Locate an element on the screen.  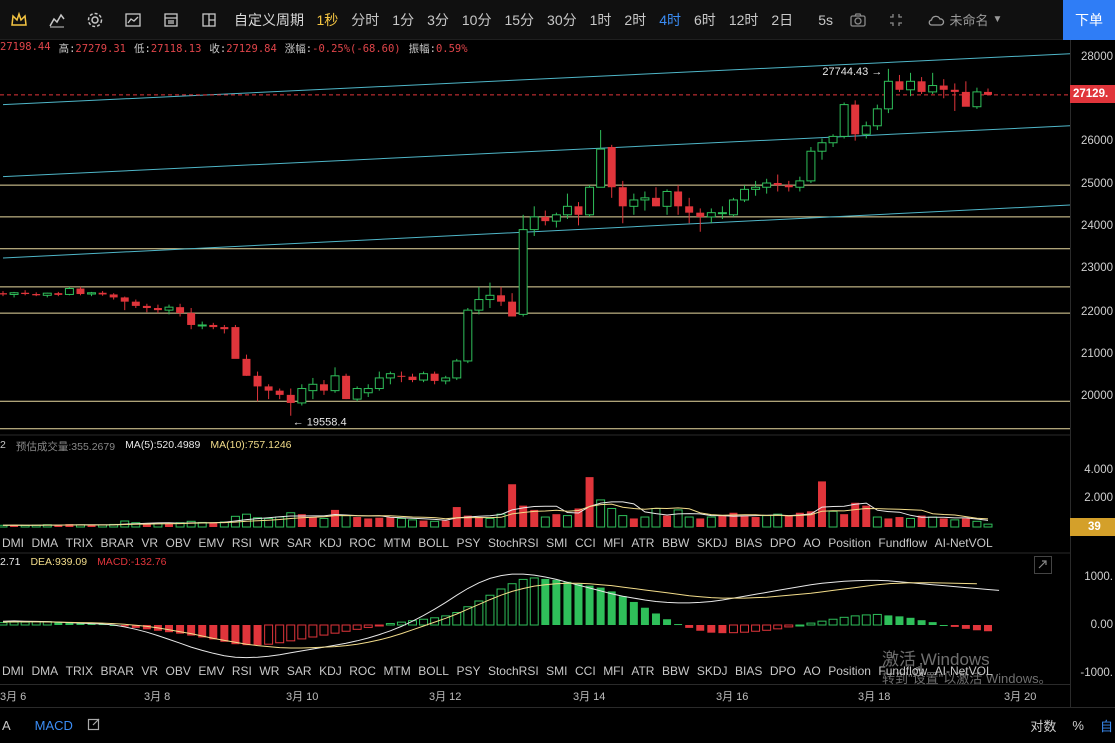
layout-name-dropdown: 未命名 ▼ is located at coordinates (964, 19).